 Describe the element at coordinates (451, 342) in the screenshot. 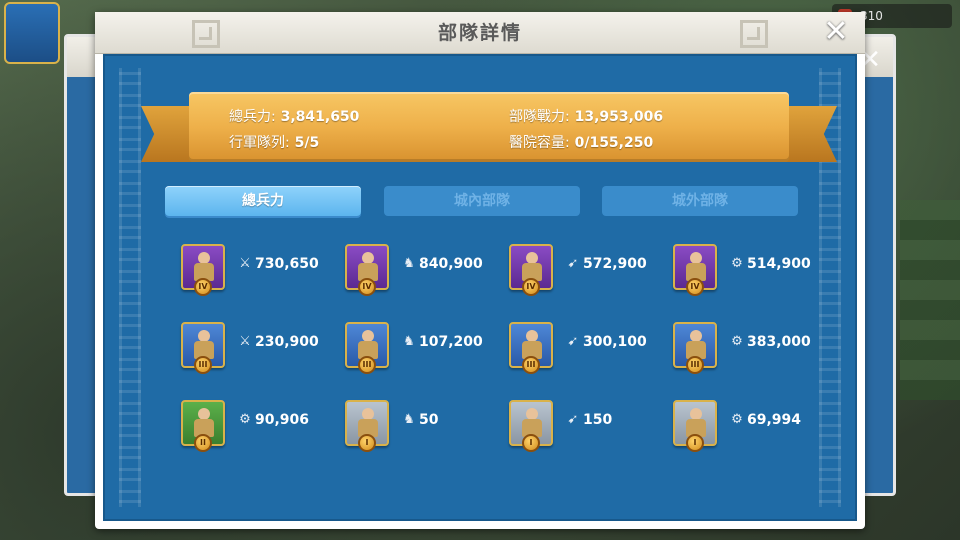

I see `troop-count: 107,200` at that location.